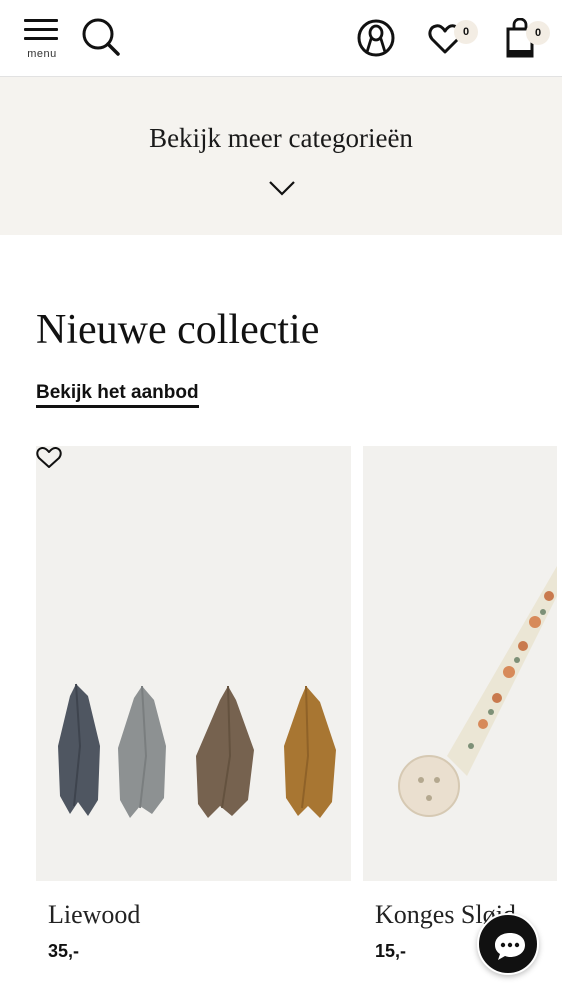 The height and width of the screenshot is (996, 562). What do you see at coordinates (281, 138) in the screenshot?
I see `more-categories-label: Bekijk meer categorieën` at bounding box center [281, 138].